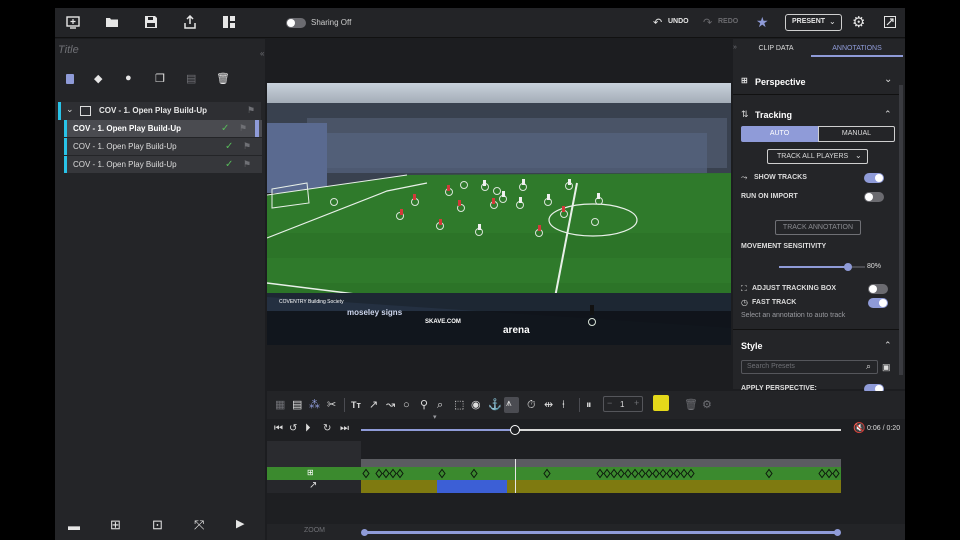 This screenshot has width=960, height=540. I want to click on merge-icon: ●, so click(128, 78).